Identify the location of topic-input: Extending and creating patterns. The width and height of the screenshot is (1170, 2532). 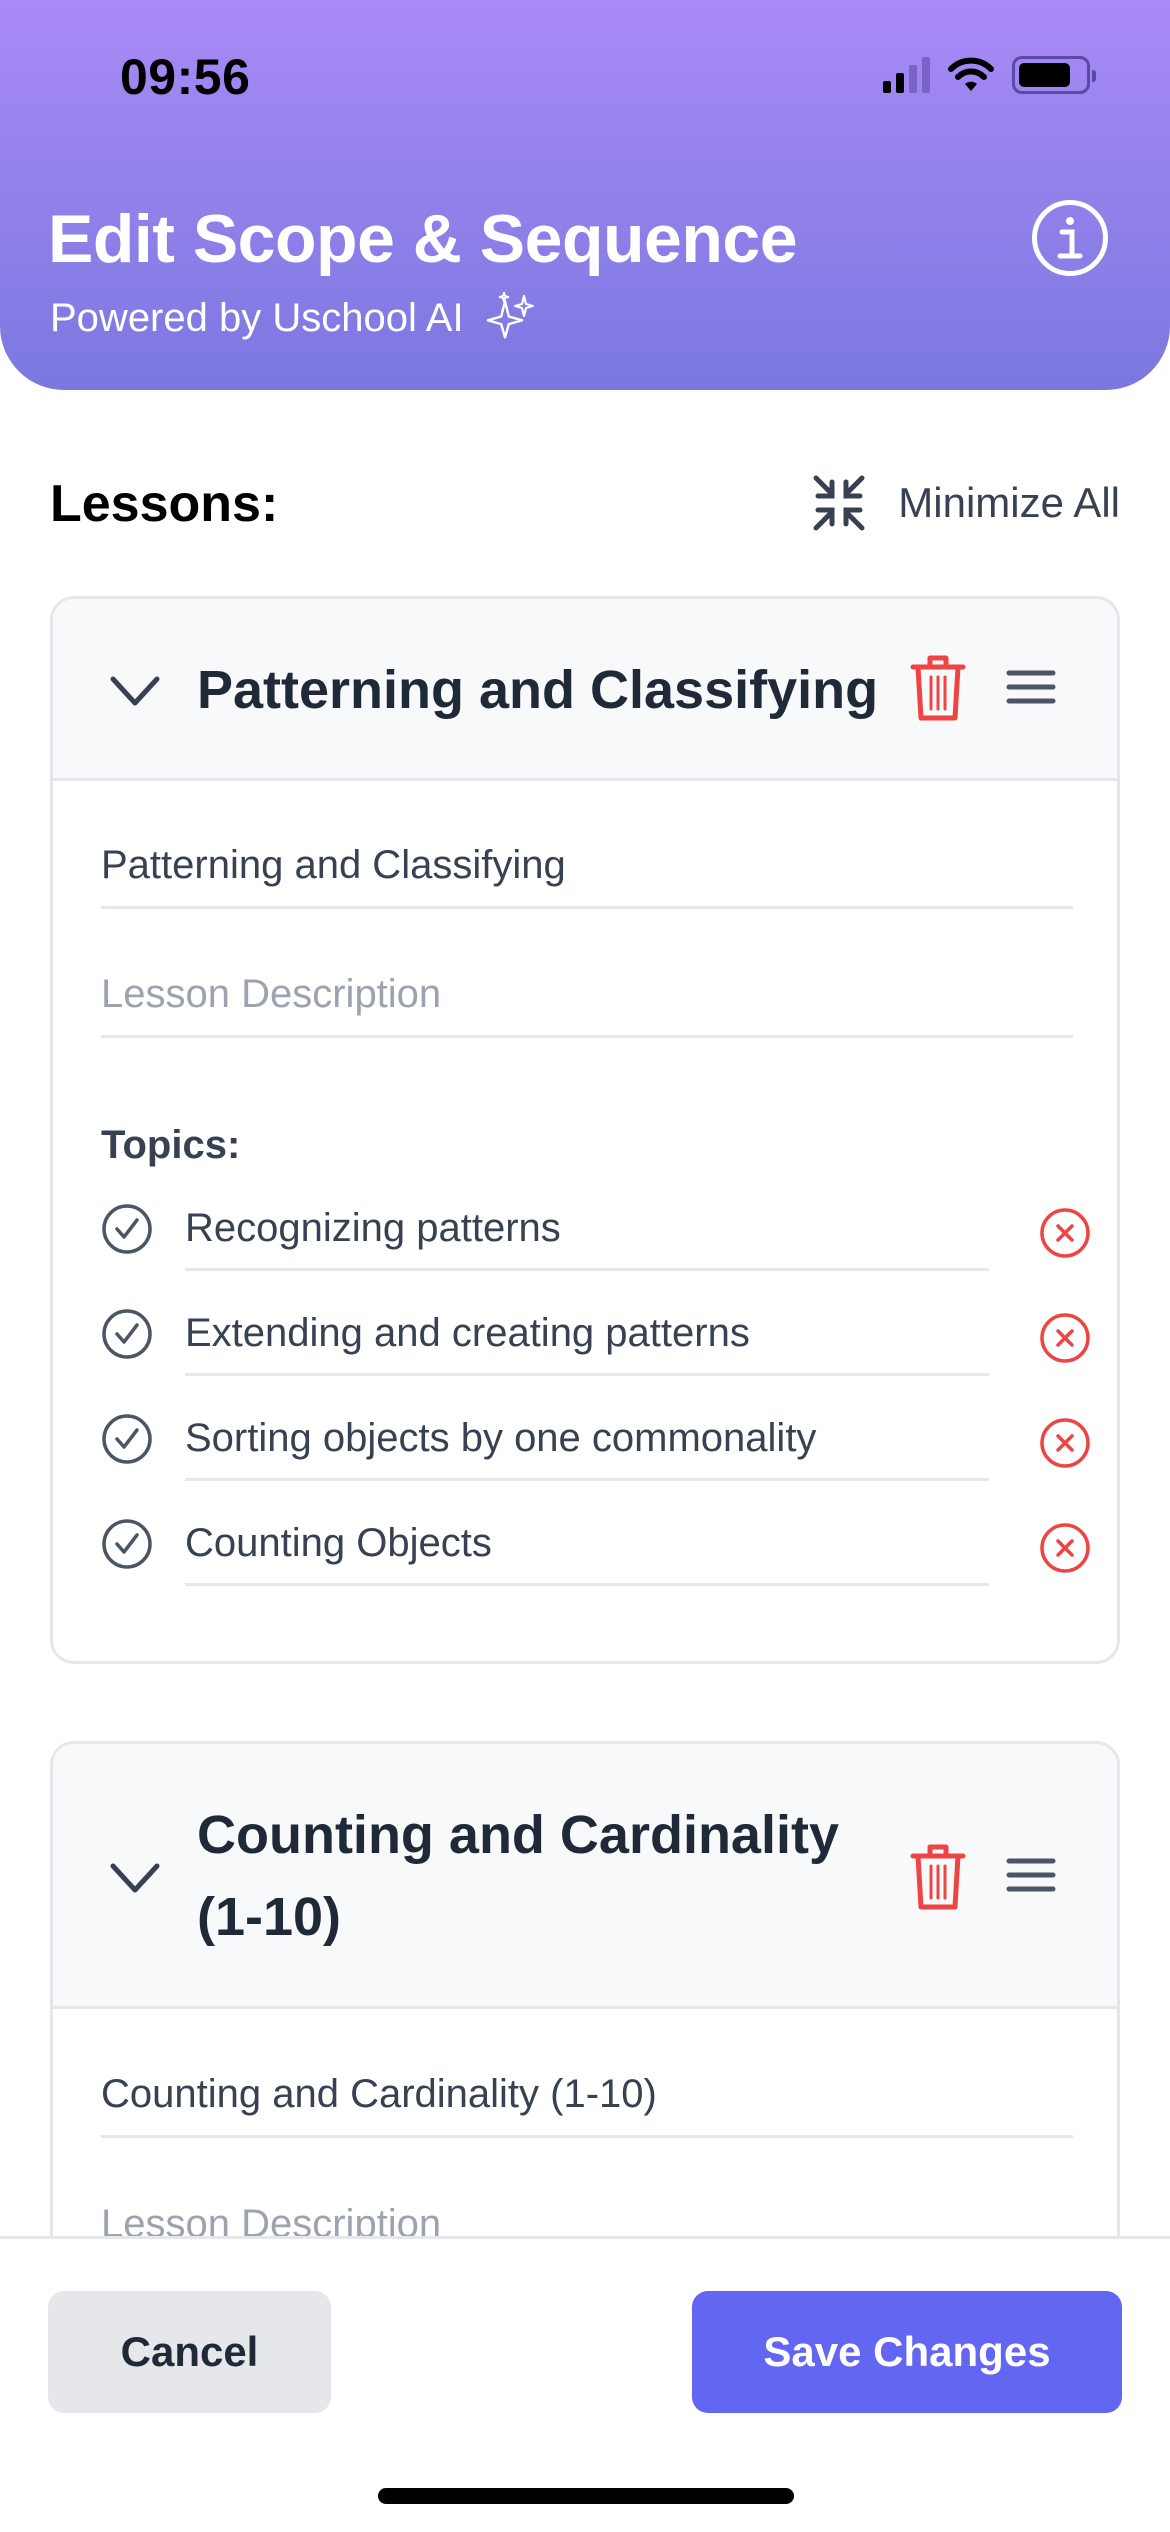
(587, 1332).